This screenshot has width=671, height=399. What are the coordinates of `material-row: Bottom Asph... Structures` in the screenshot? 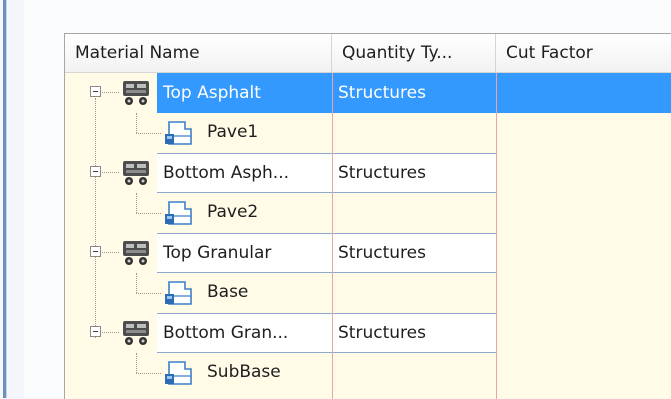 It's located at (368, 173).